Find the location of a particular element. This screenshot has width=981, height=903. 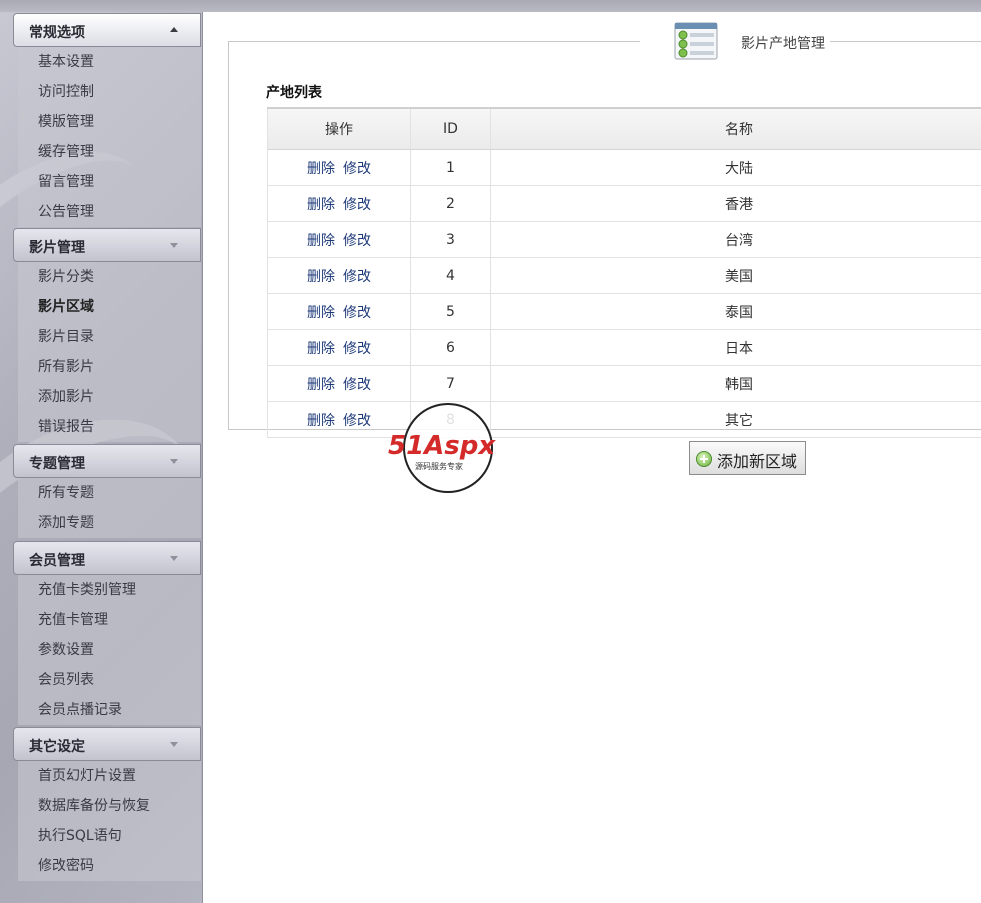

watermark-logo: 51Aspx 源码服务专家 is located at coordinates (442, 448).